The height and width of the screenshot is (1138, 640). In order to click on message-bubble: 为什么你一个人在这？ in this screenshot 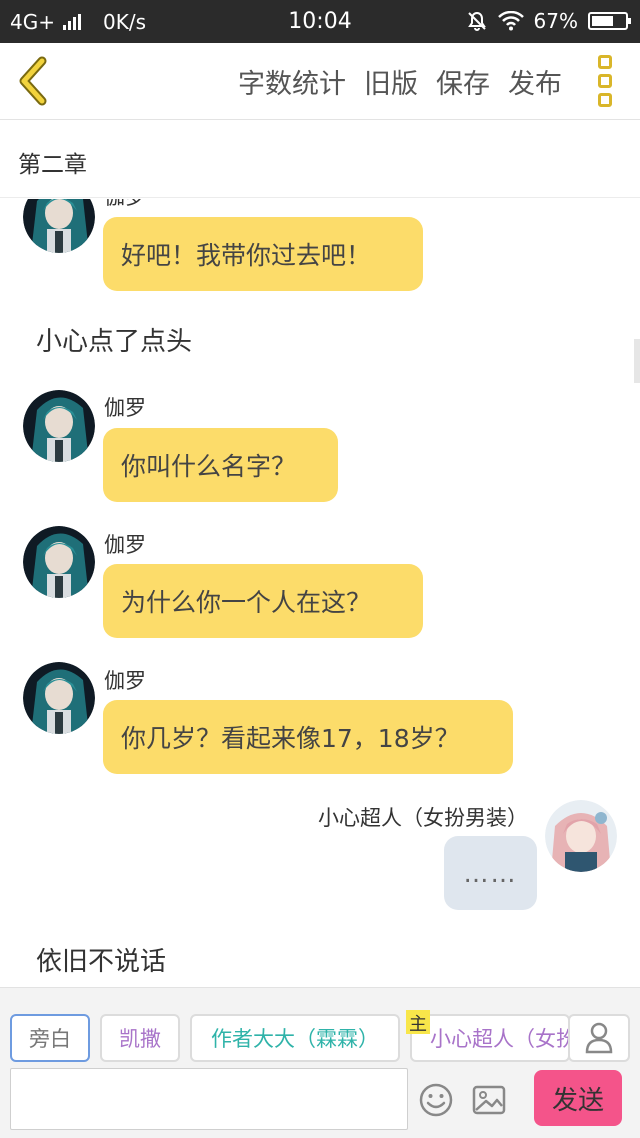, I will do `click(263, 601)`.